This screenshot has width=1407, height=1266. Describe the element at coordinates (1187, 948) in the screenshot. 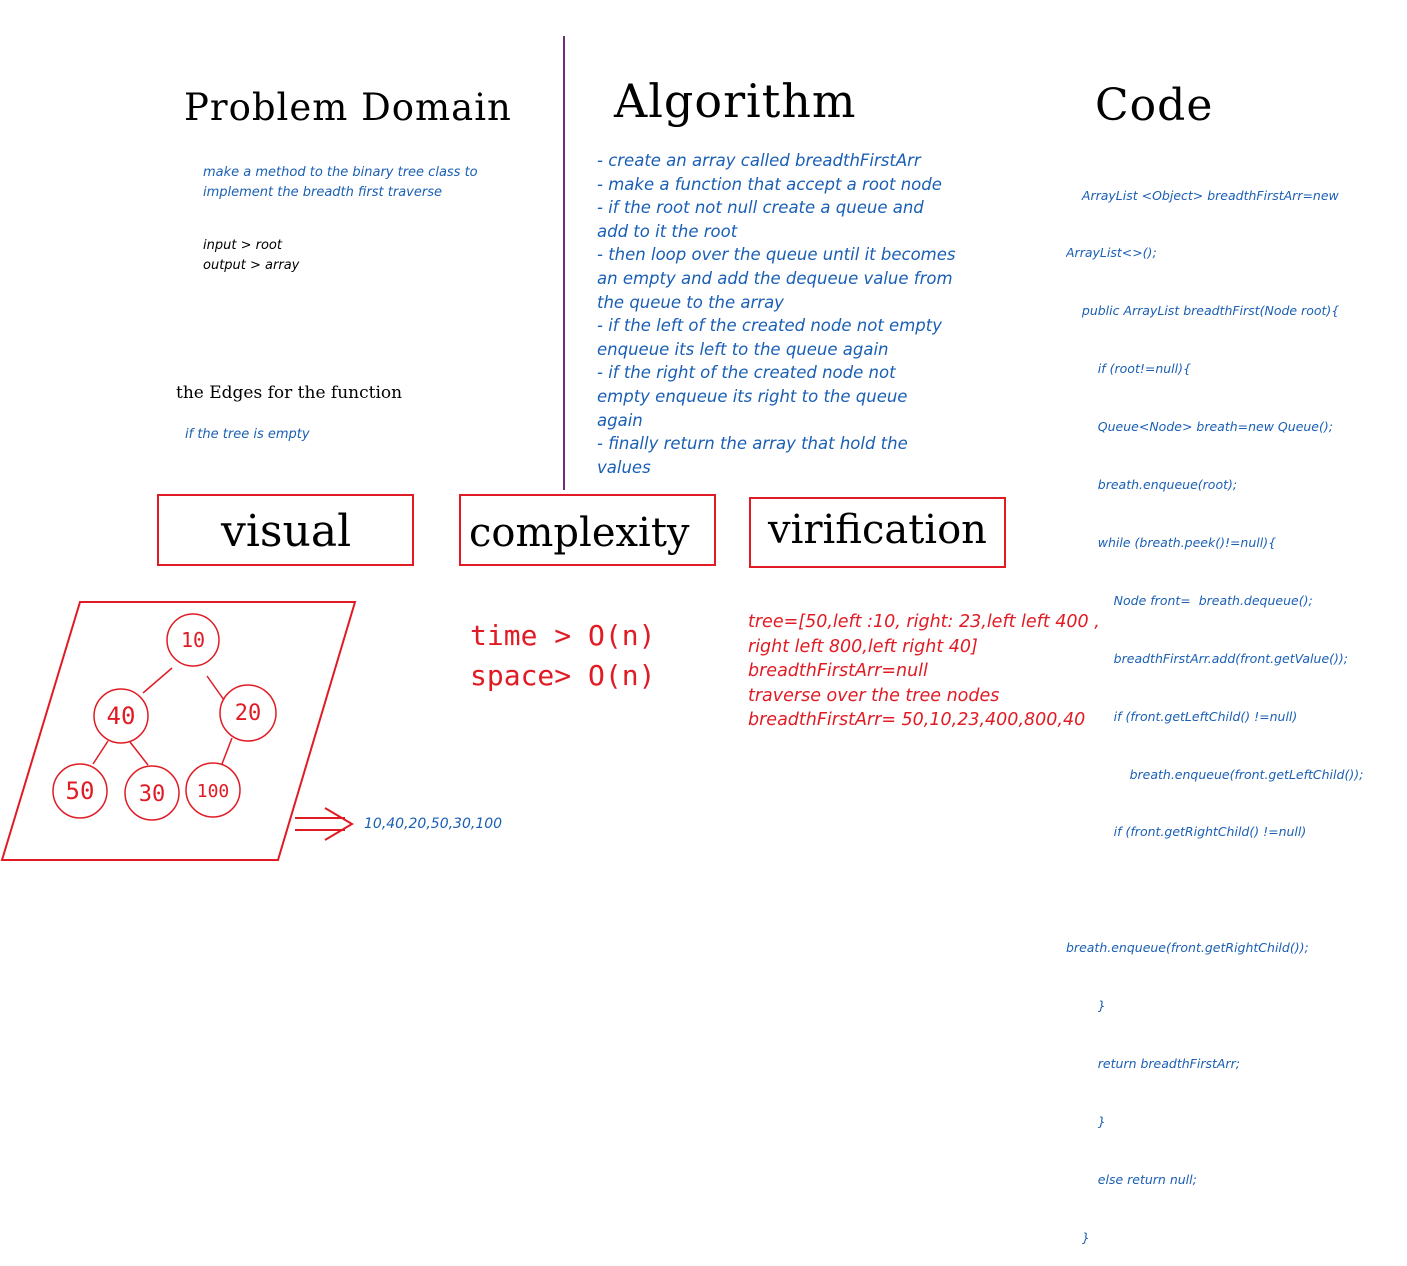

I see `code-line: breath.enqueue(front.getRightChild());` at that location.